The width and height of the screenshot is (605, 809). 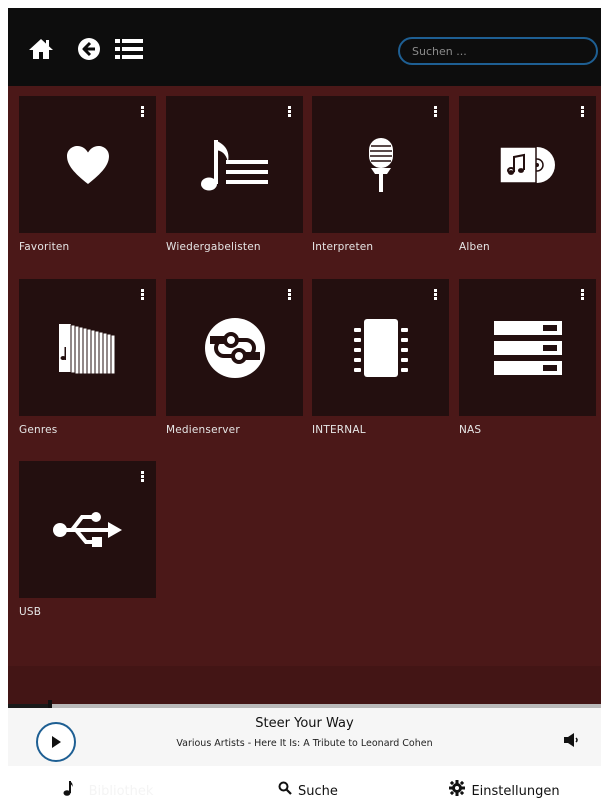 I want to click on queue-list-button, so click(x=129, y=49).